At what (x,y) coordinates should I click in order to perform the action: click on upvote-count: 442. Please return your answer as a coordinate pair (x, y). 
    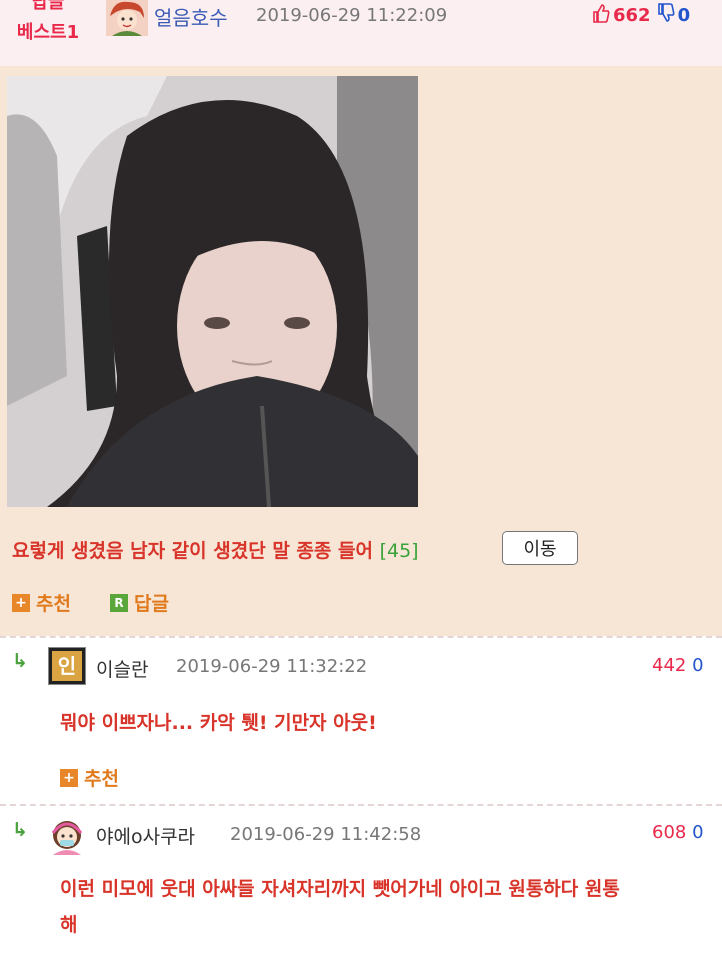
    Looking at the image, I should click on (669, 665).